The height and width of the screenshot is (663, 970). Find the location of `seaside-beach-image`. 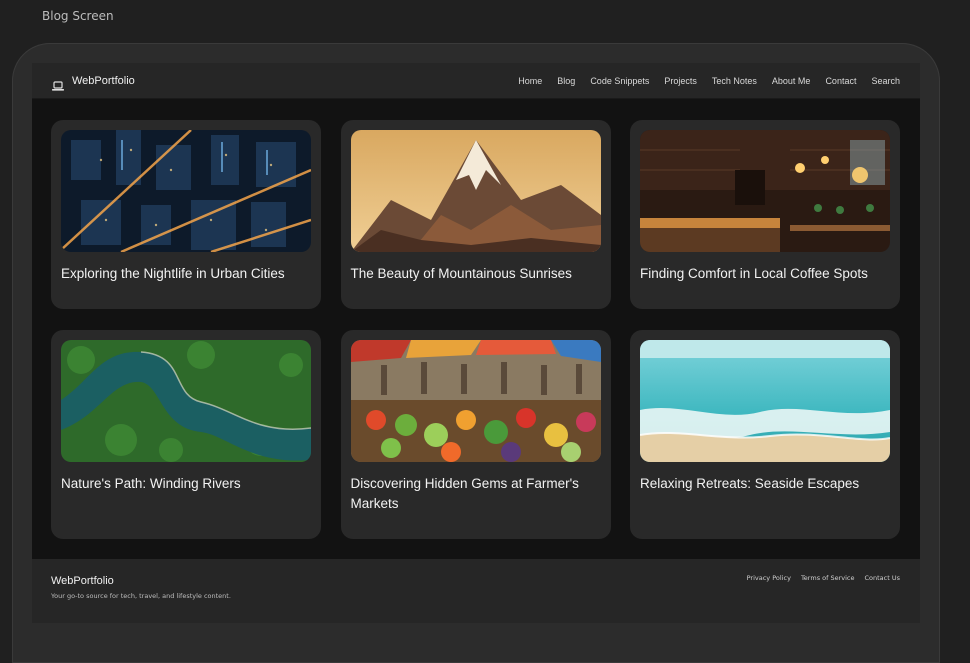

seaside-beach-image is located at coordinates (765, 401).